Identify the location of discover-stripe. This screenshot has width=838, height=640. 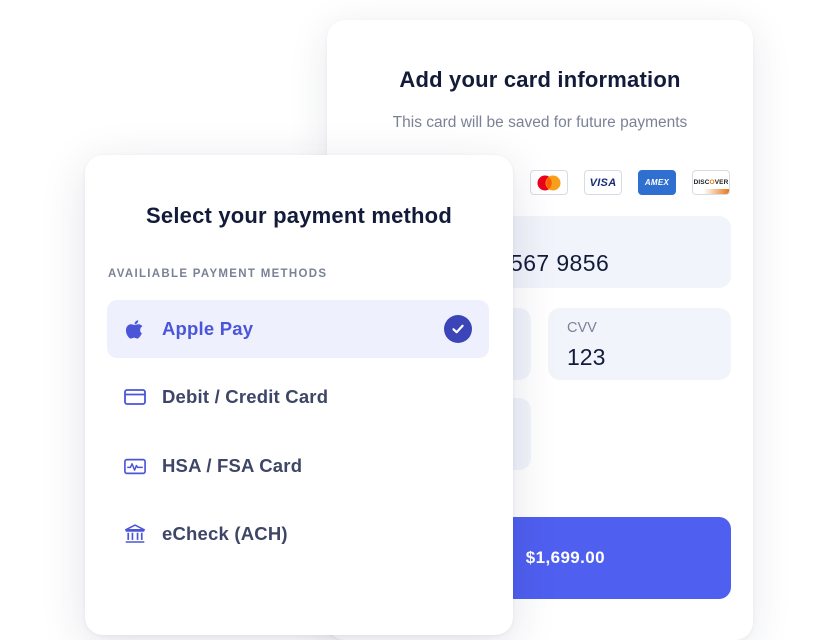
(711, 191).